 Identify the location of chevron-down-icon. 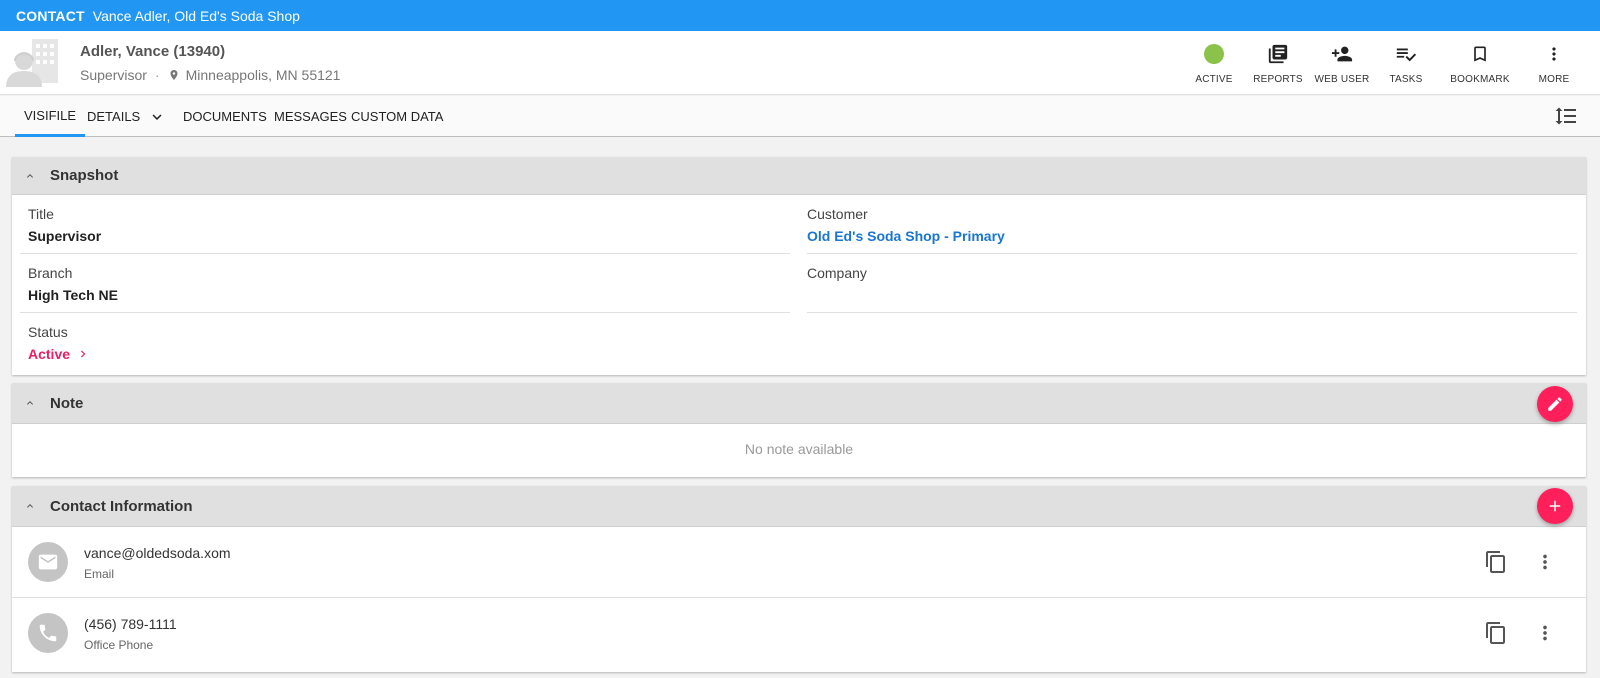
(157, 116).